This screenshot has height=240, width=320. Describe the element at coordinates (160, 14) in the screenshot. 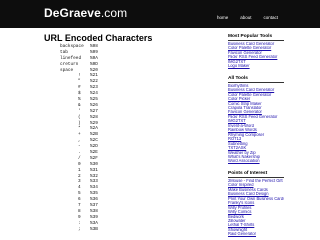

I see `site-header: DeGraeve.com home about contact` at that location.